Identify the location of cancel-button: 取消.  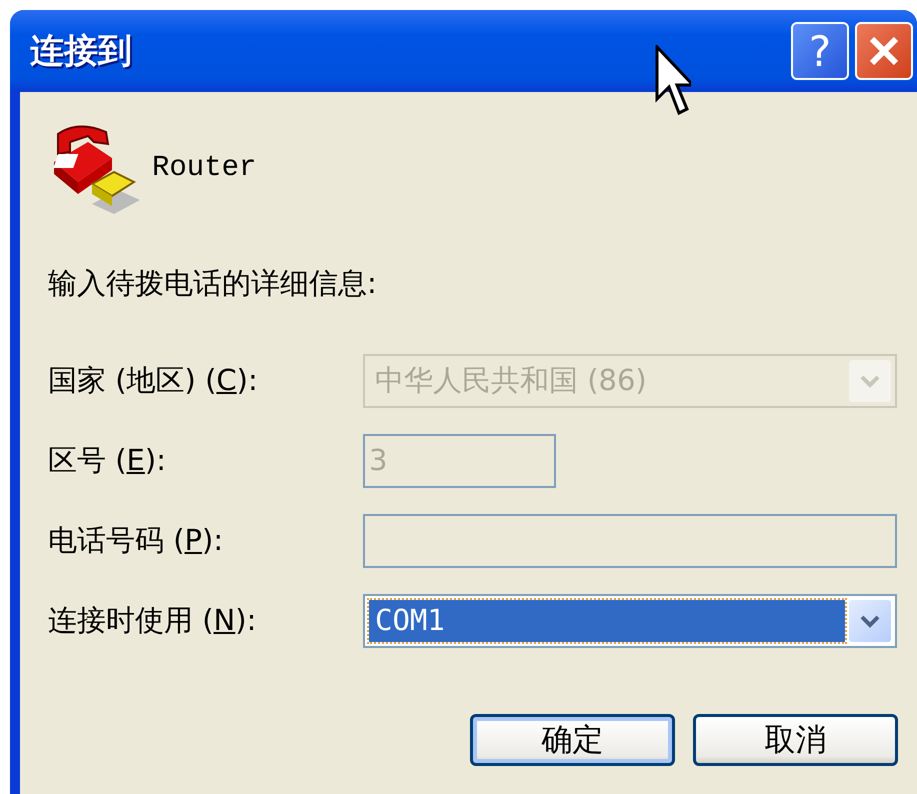
(795, 740).